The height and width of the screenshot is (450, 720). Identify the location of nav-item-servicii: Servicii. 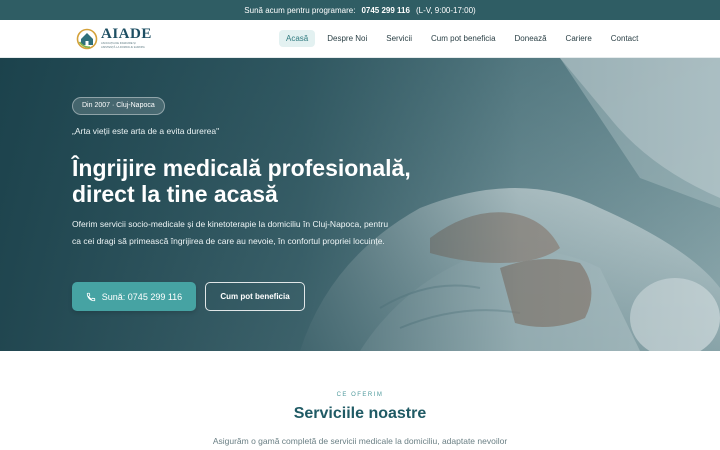
(399, 38).